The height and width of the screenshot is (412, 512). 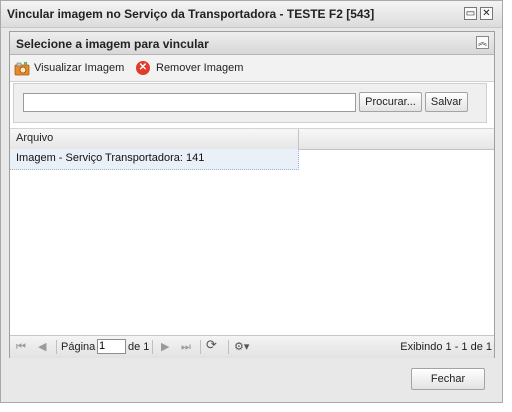 What do you see at coordinates (446, 102) in the screenshot?
I see `save-button: Salvar` at bounding box center [446, 102].